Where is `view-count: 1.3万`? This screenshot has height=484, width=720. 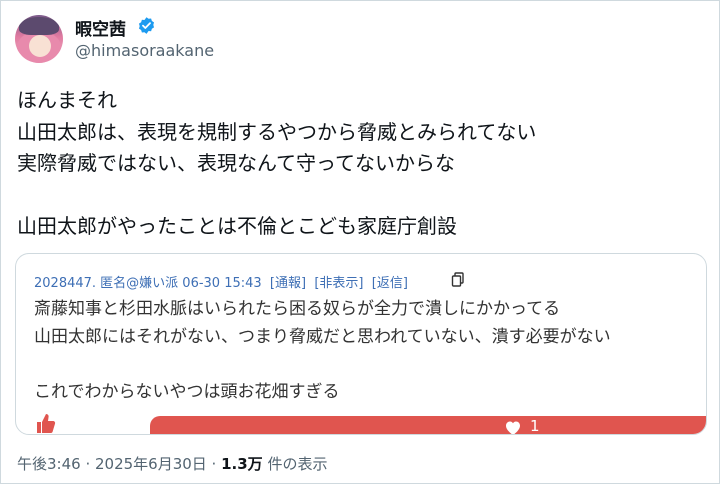
view-count: 1.3万 is located at coordinates (242, 464).